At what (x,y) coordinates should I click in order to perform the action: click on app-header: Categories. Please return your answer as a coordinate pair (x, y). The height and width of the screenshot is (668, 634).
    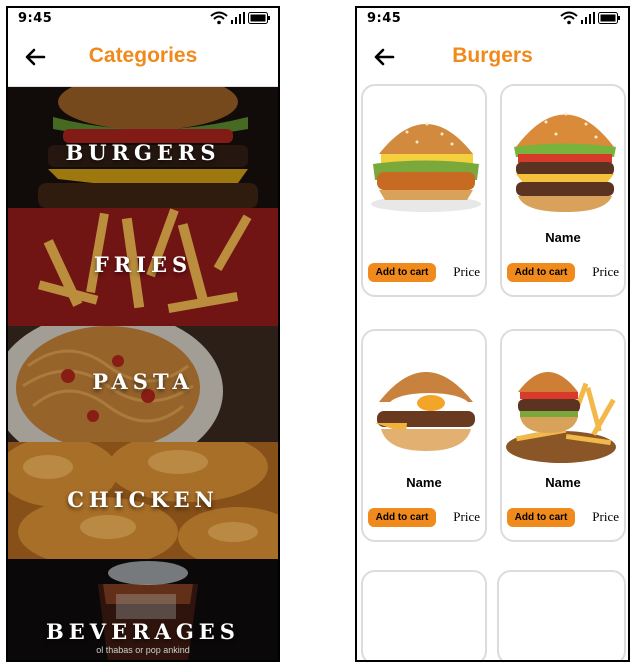
    Looking at the image, I should click on (143, 59).